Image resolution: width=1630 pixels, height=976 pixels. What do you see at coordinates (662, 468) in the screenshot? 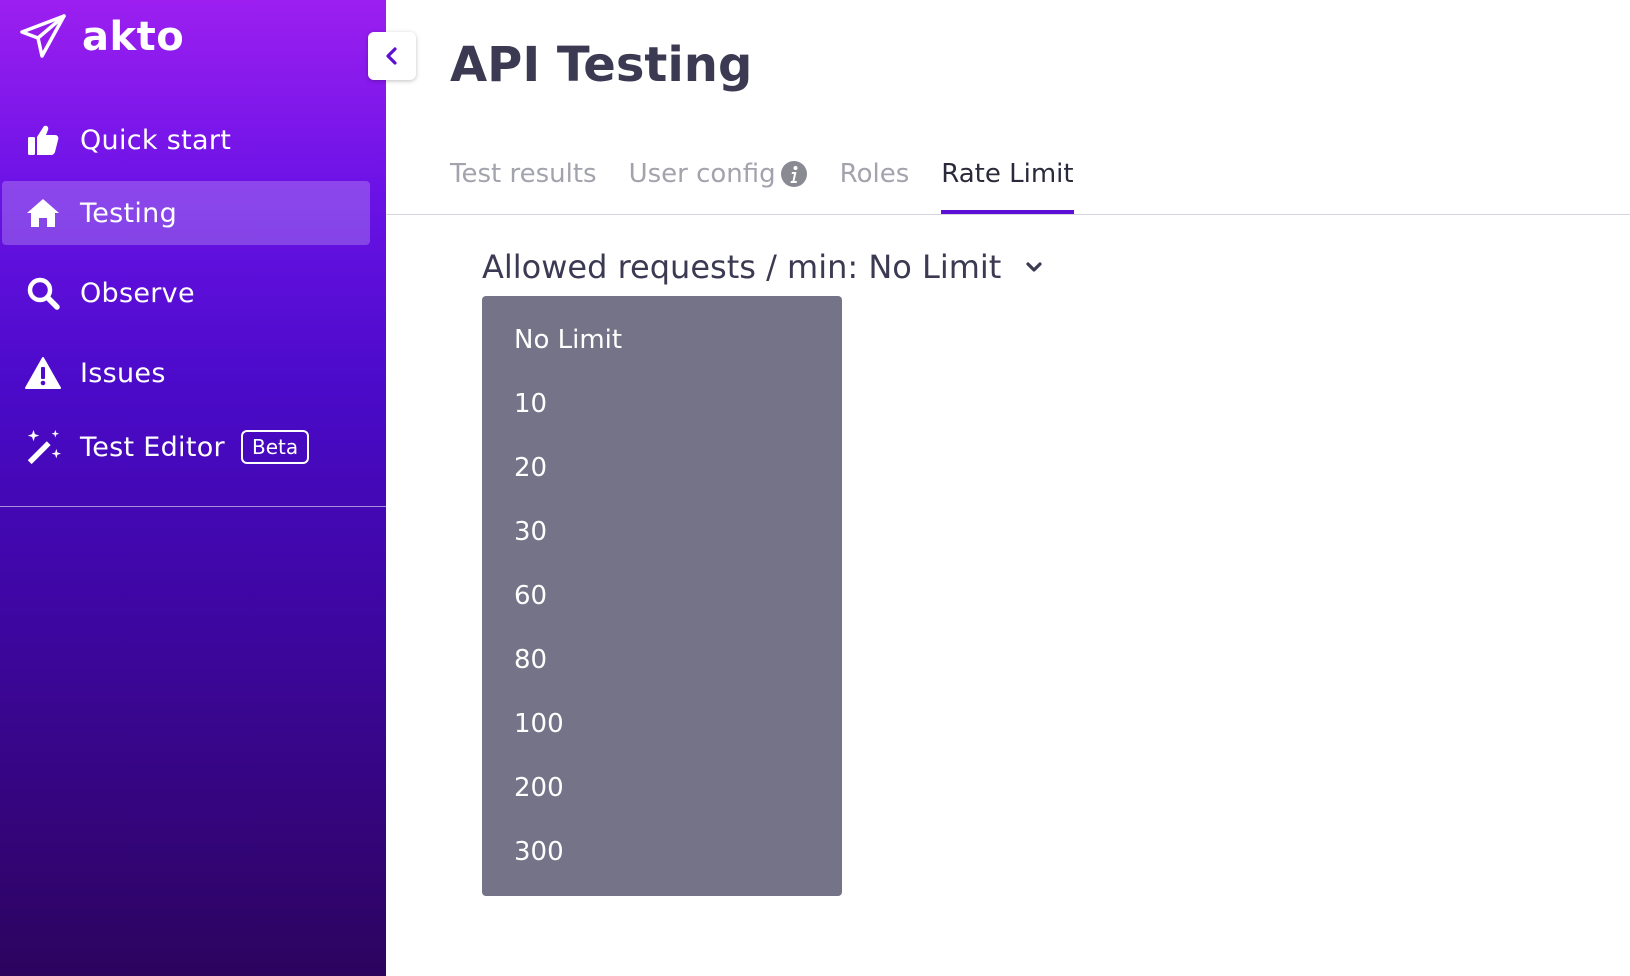
I see `dropdown-option-20: 20` at bounding box center [662, 468].